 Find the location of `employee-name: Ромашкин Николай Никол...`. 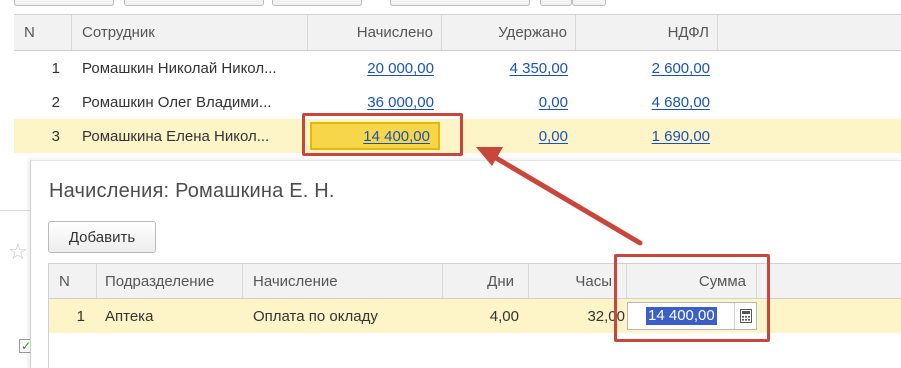

employee-name: Ромашкин Николай Никол... is located at coordinates (179, 68).